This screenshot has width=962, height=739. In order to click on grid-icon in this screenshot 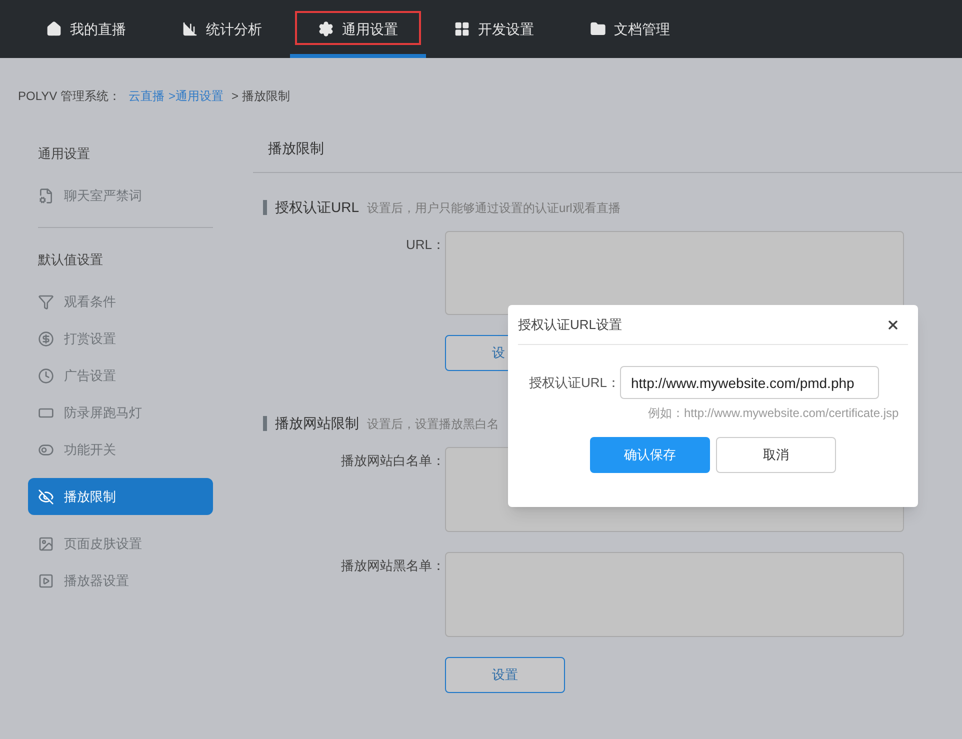, I will do `click(462, 29)`.